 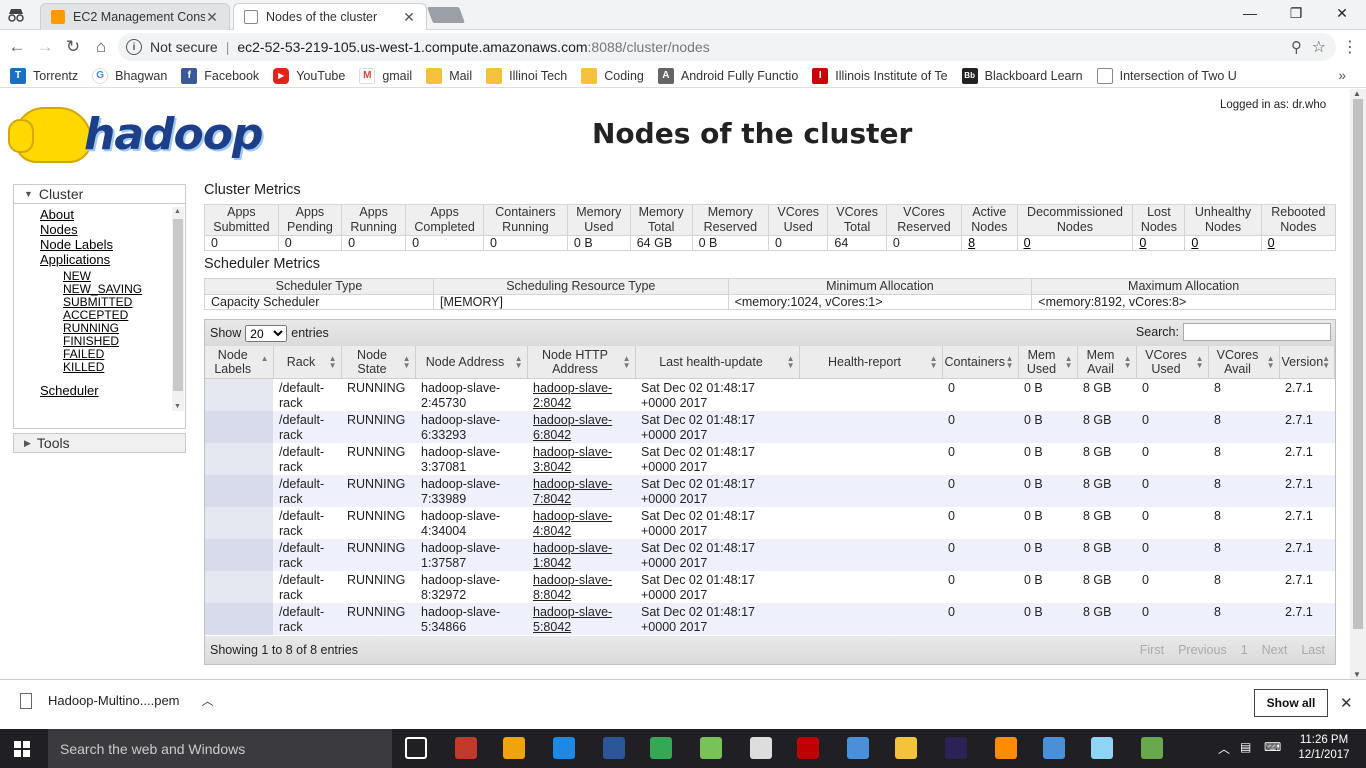 What do you see at coordinates (44, 75) in the screenshot?
I see `bookmark-item: T Torrentz` at bounding box center [44, 75].